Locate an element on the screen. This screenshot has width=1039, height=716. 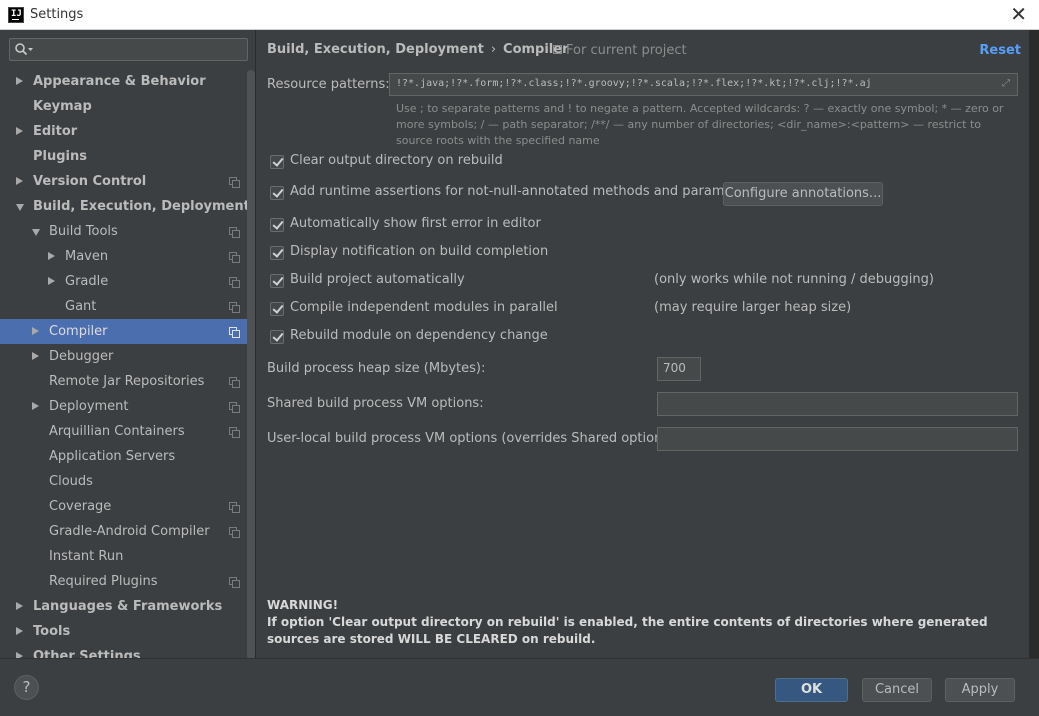
sidebar-item-label: Instant Run is located at coordinates (86, 556).